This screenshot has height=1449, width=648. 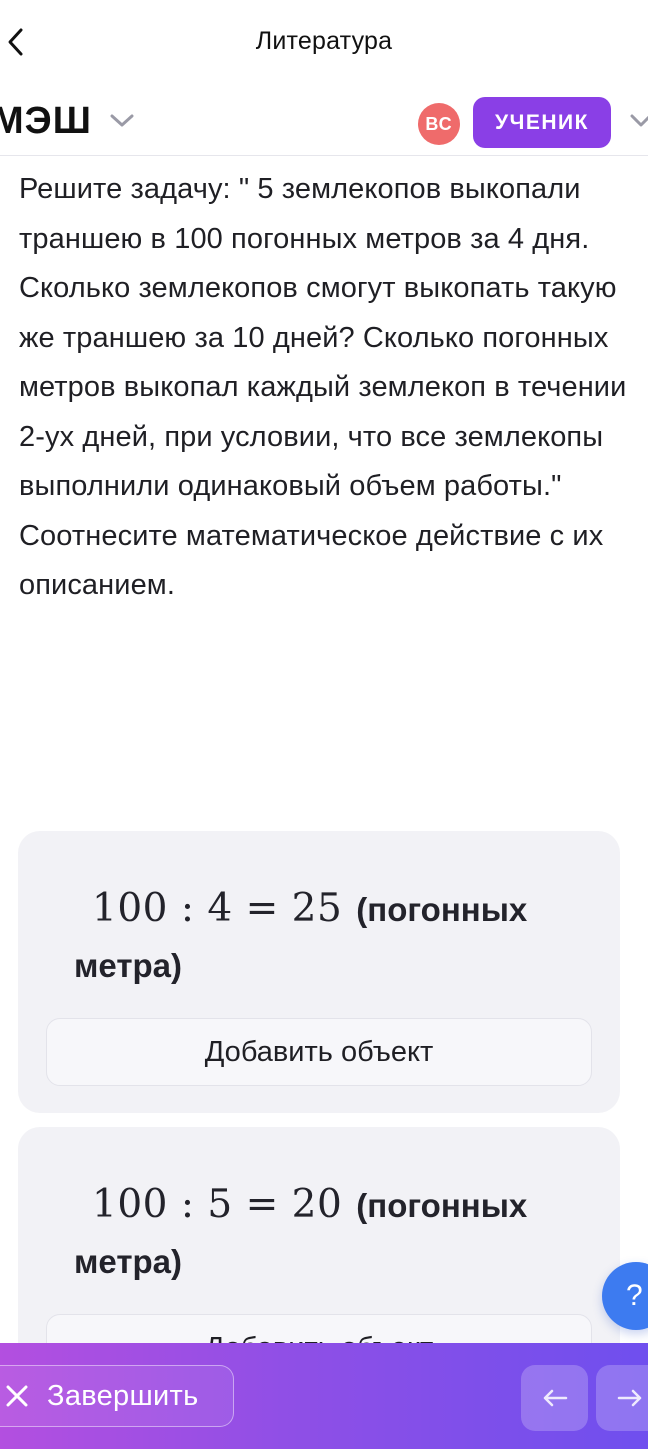 What do you see at coordinates (17, 1396) in the screenshot?
I see `close-icon` at bounding box center [17, 1396].